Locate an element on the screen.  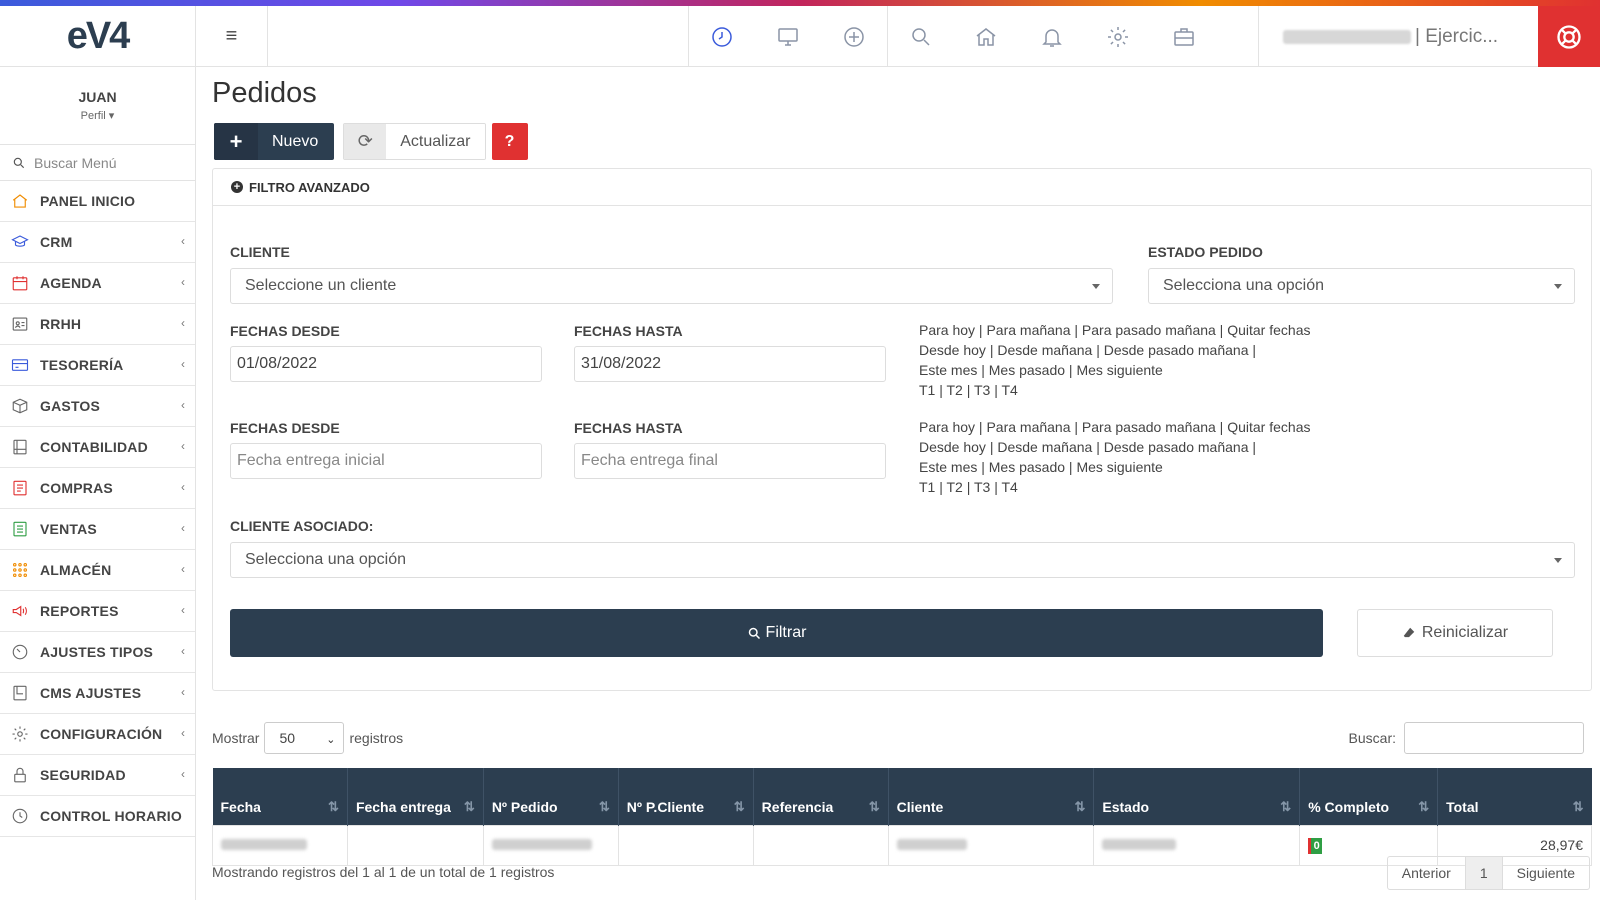
menu-toggle-button: ≡ is located at coordinates (232, 36).